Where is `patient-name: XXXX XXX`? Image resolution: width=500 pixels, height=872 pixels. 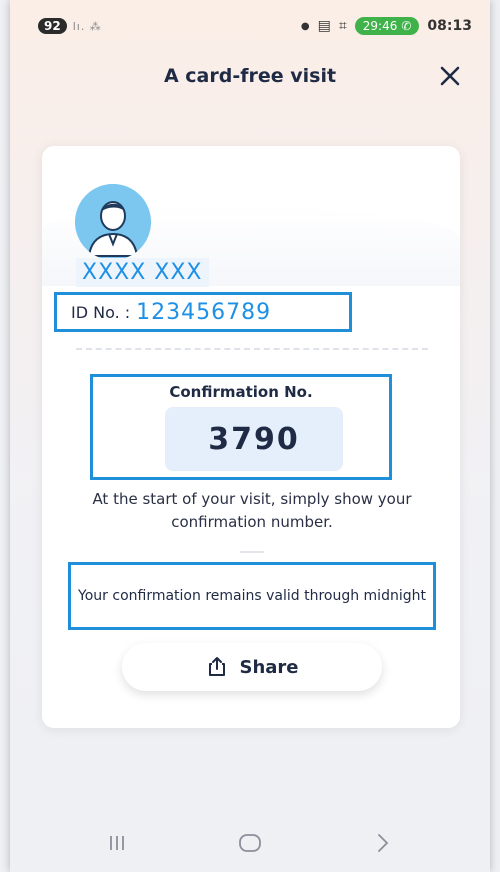
patient-name: XXXX XXX is located at coordinates (142, 272).